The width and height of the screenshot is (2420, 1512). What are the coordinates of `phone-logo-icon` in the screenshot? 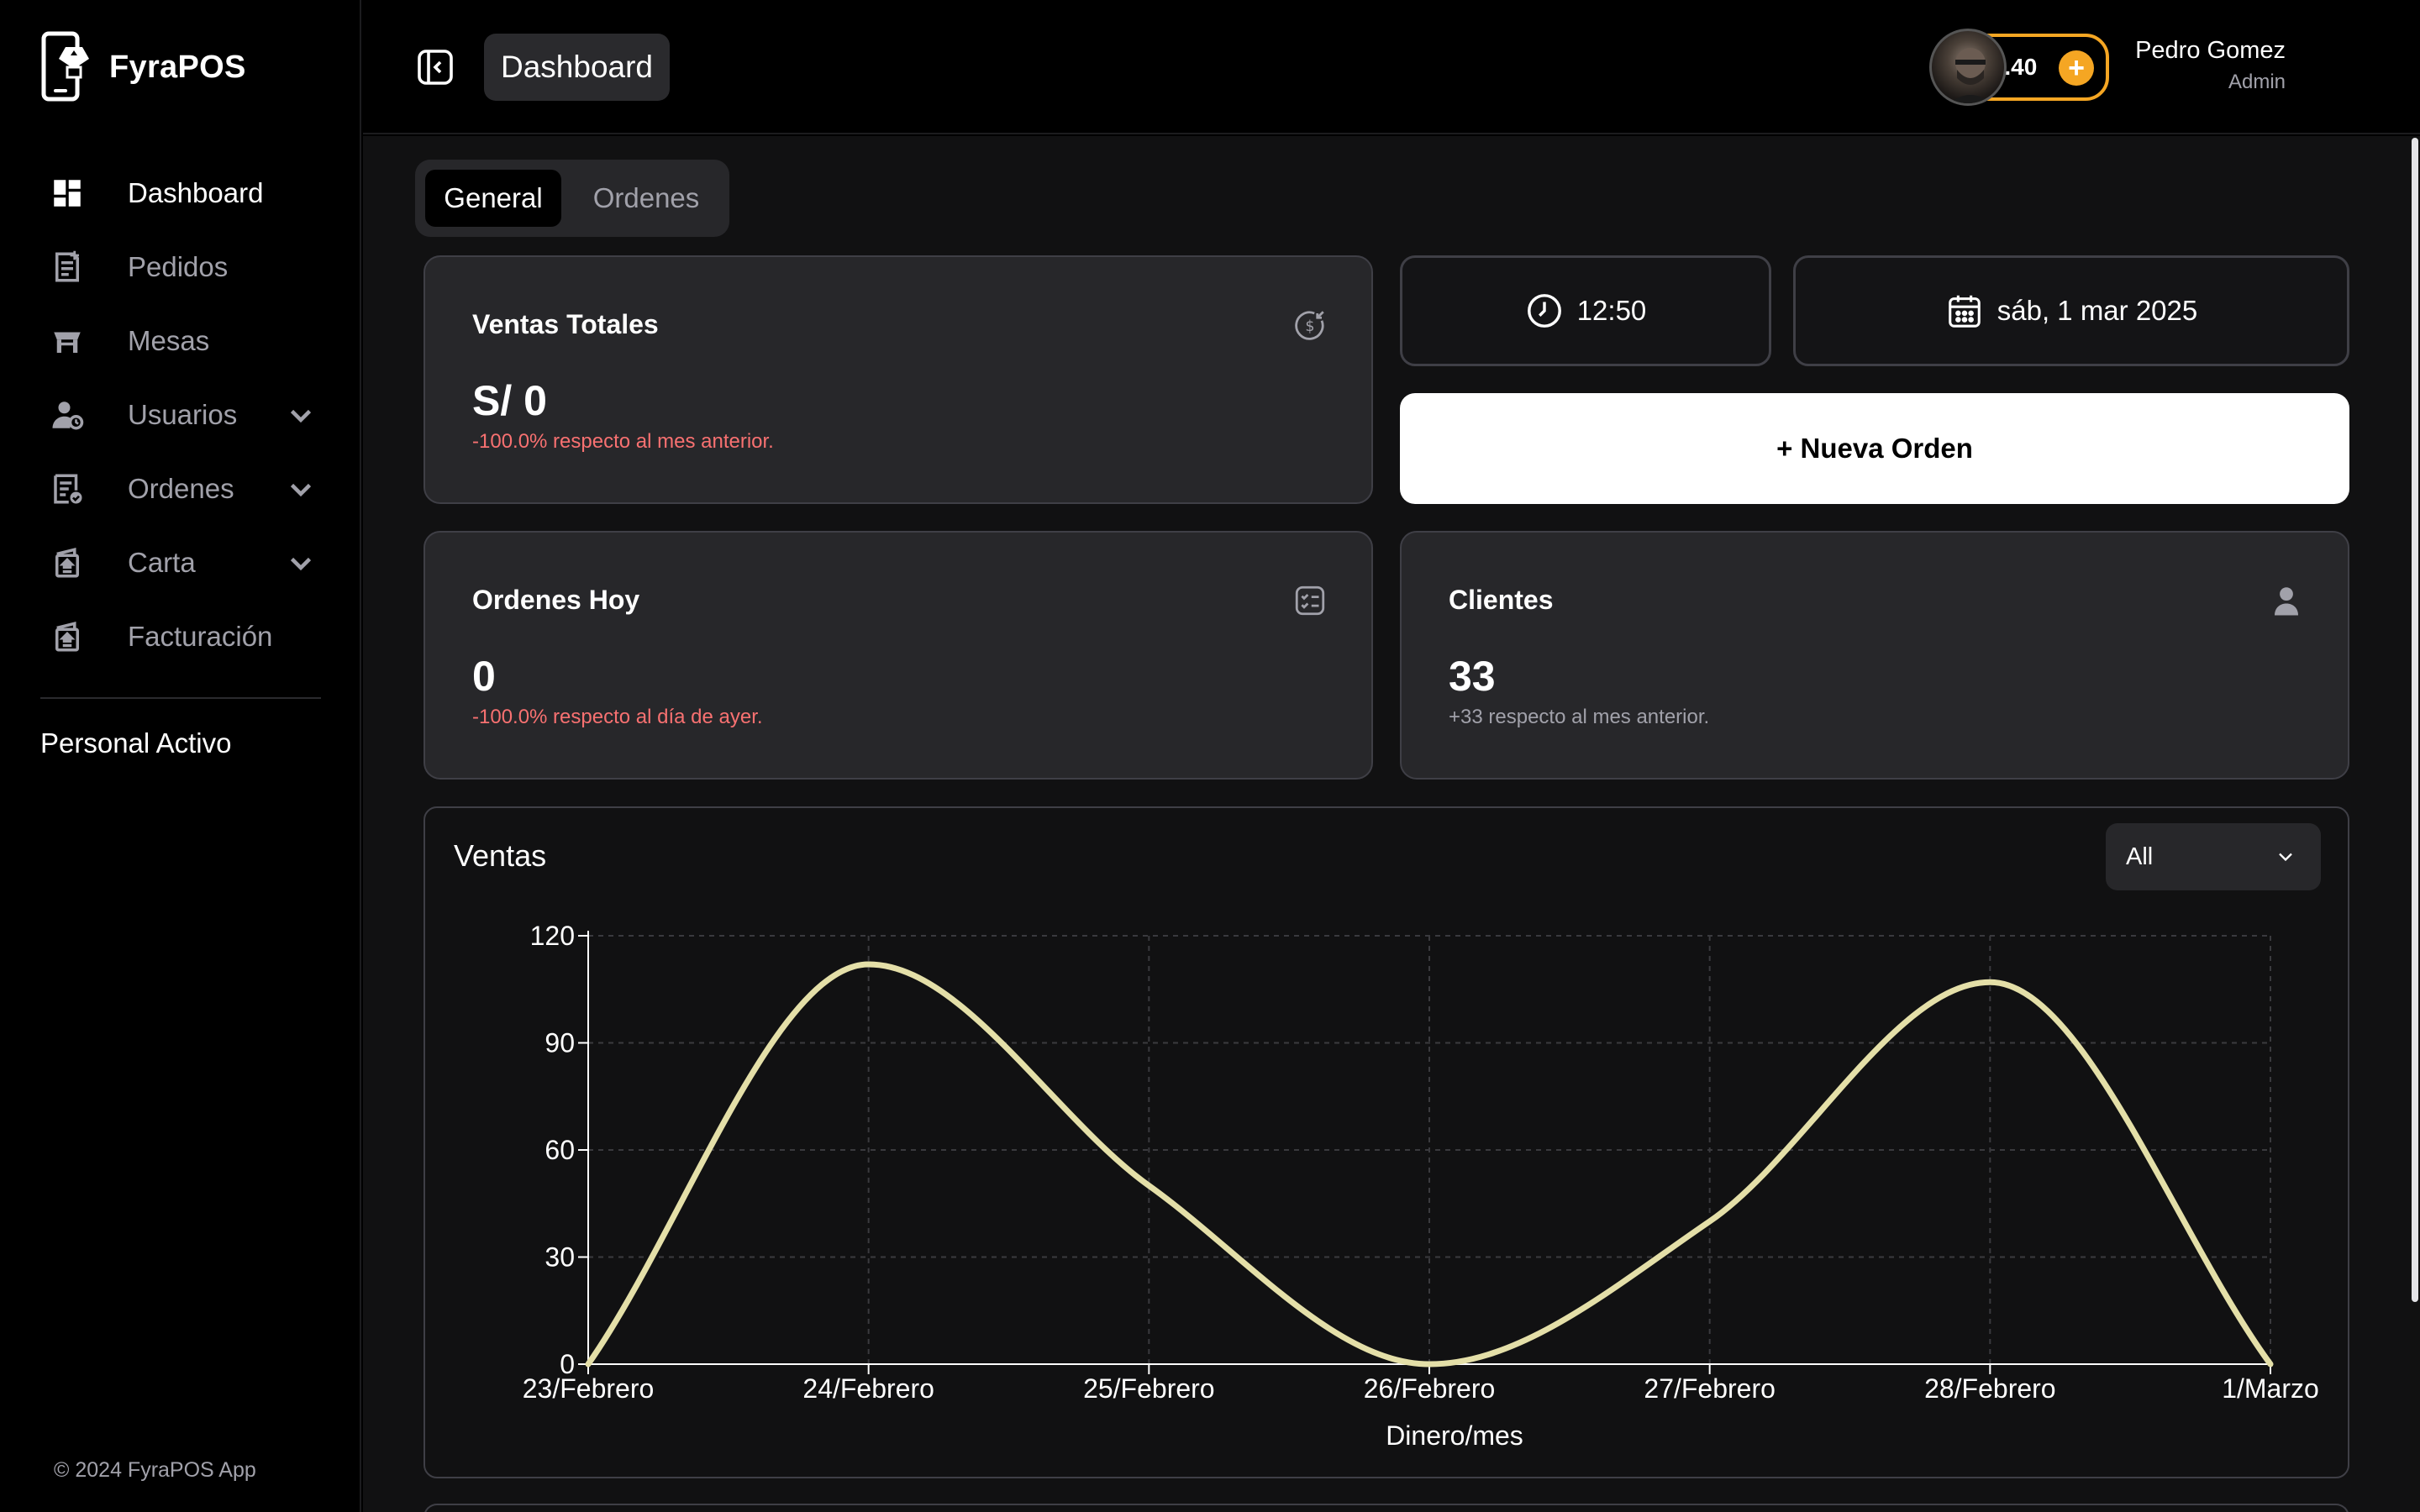 It's located at (65, 66).